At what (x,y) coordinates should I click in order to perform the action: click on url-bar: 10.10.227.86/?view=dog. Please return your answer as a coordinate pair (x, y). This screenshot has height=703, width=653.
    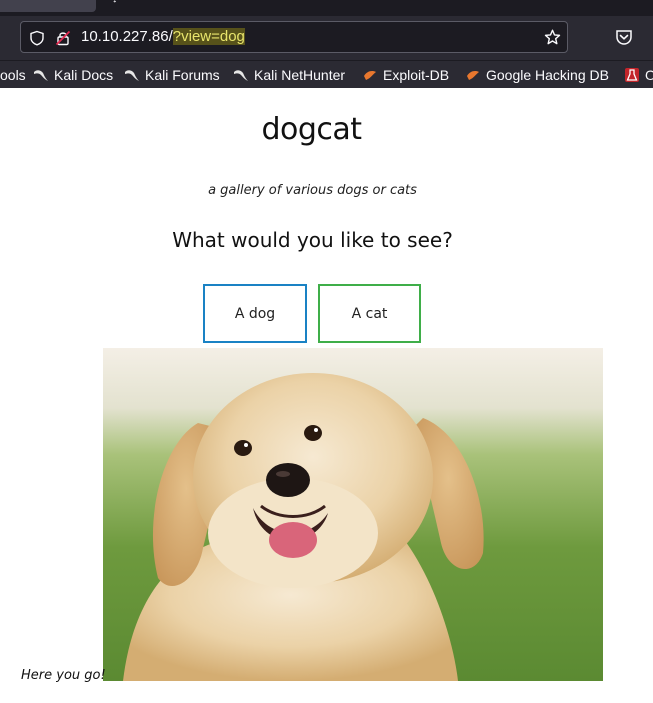
    Looking at the image, I should click on (294, 37).